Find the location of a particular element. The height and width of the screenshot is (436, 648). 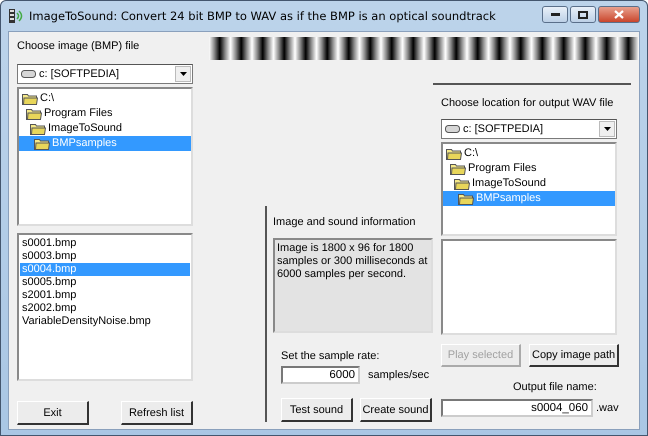

maximize-icon is located at coordinates (583, 14).